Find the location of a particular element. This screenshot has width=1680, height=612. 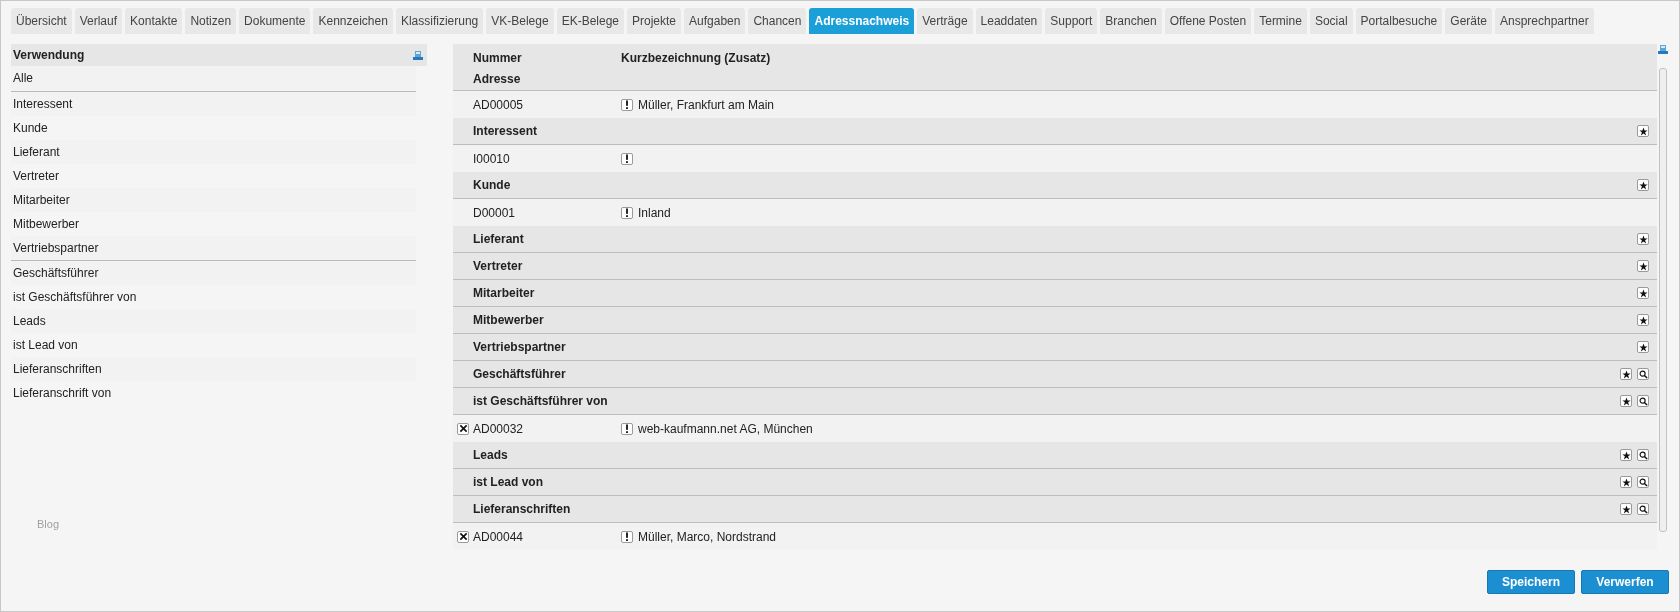

tab: Kennzeichen is located at coordinates (353, 21).